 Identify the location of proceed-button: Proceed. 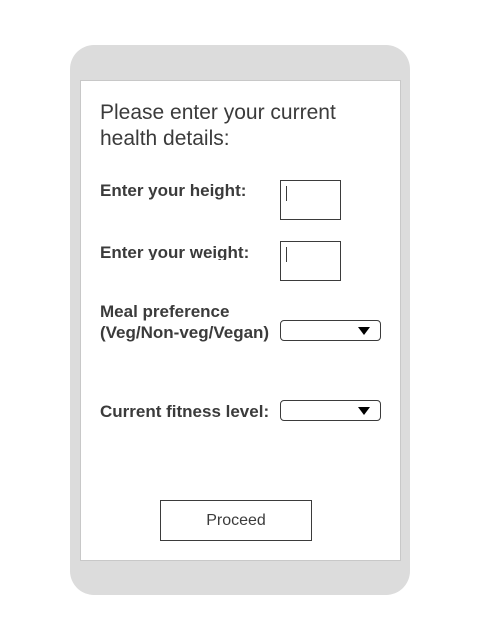
(236, 520).